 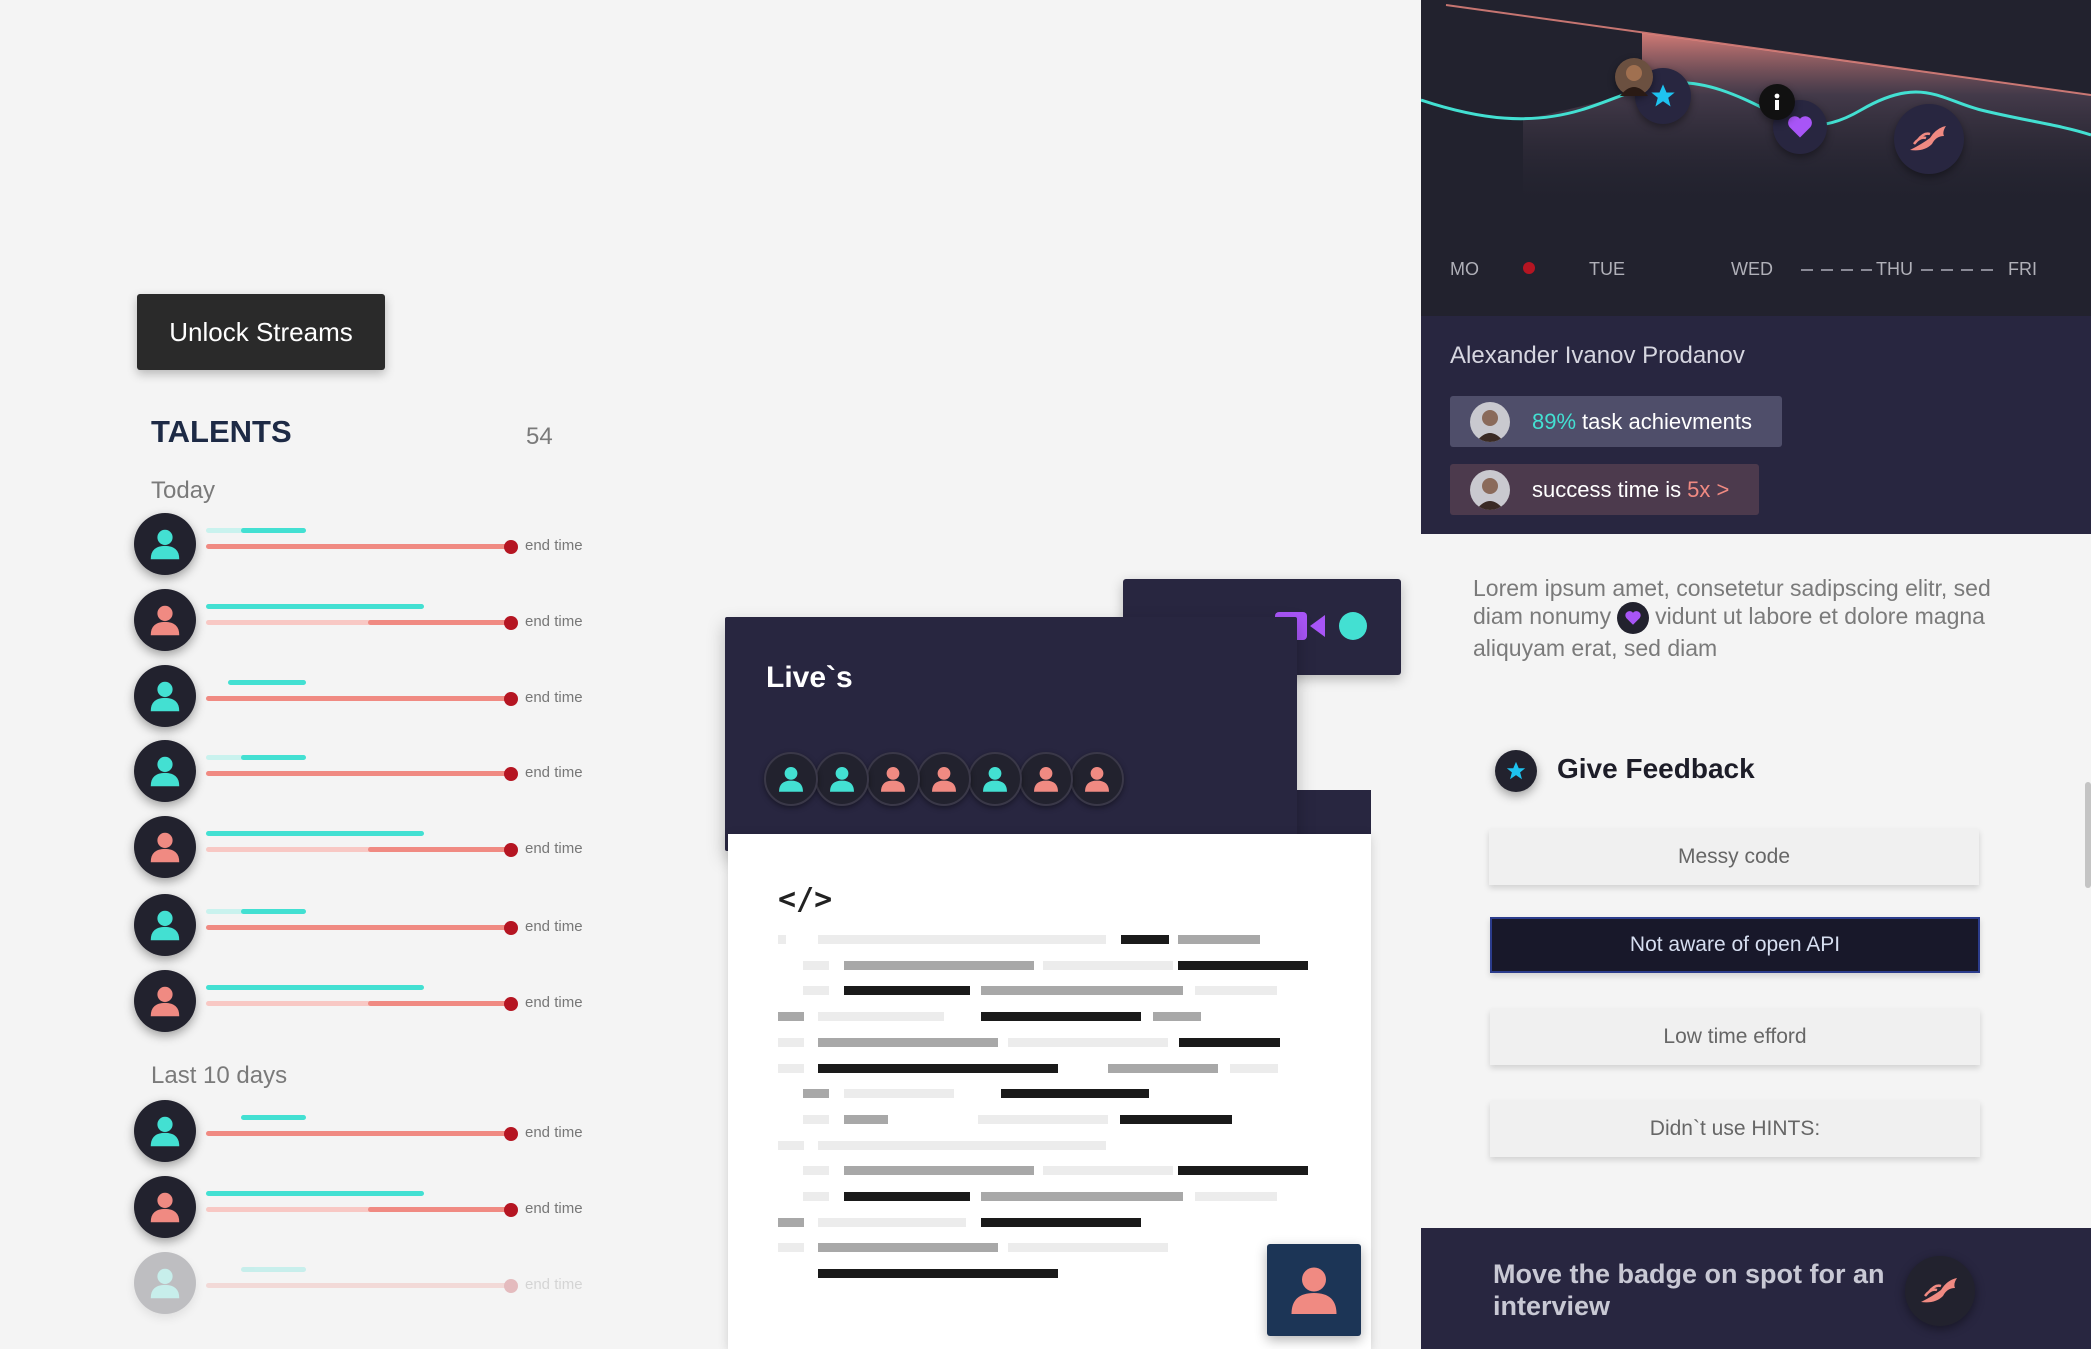 What do you see at coordinates (1634, 77) in the screenshot?
I see `avatar-badge` at bounding box center [1634, 77].